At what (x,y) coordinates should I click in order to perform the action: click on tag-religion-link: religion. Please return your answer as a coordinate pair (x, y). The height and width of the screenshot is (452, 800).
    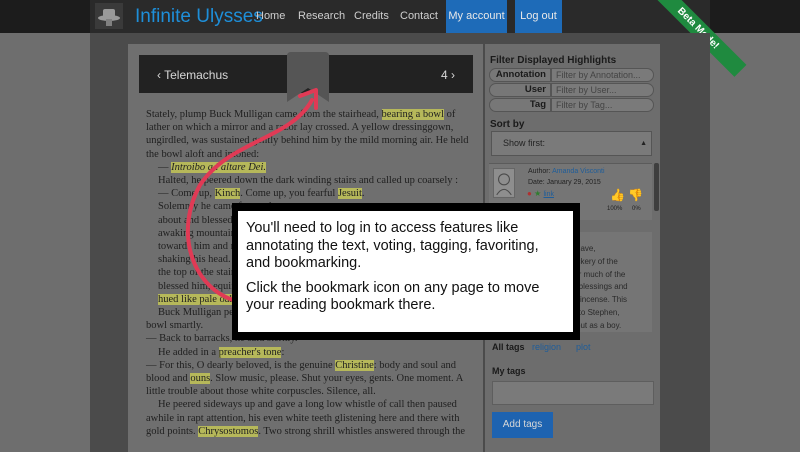
    Looking at the image, I should click on (546, 347).